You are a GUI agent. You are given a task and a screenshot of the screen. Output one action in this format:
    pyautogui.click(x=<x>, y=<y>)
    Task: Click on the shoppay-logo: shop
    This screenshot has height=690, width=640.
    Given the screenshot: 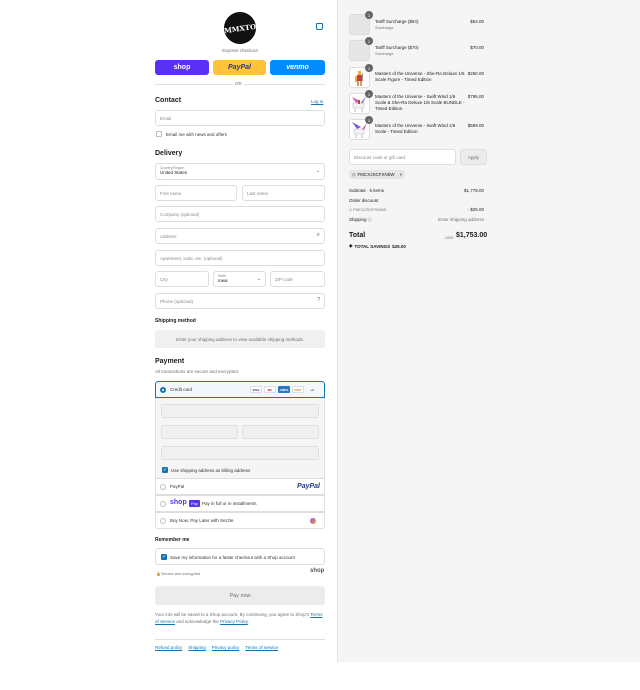 What is the action you would take?
    pyautogui.click(x=178, y=502)
    